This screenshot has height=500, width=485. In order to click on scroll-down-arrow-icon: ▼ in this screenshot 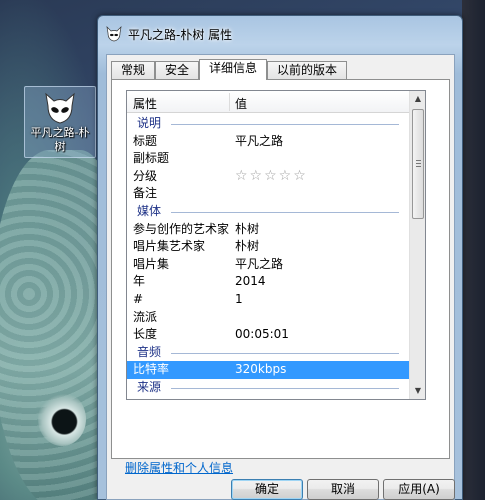, I will do `click(417, 391)`.